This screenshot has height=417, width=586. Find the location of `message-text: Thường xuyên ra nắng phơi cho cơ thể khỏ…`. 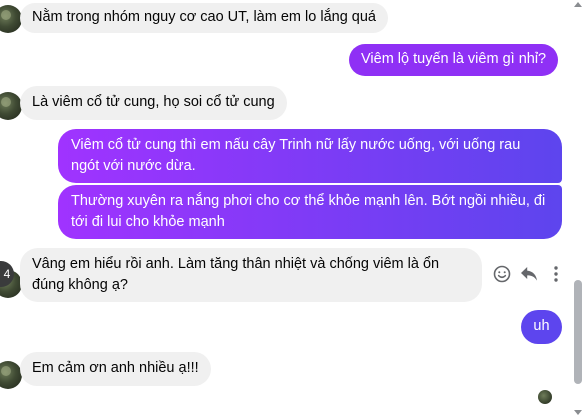

message-text: Thường xuyên ra nắng phơi cho cơ thể khỏ… is located at coordinates (308, 211).